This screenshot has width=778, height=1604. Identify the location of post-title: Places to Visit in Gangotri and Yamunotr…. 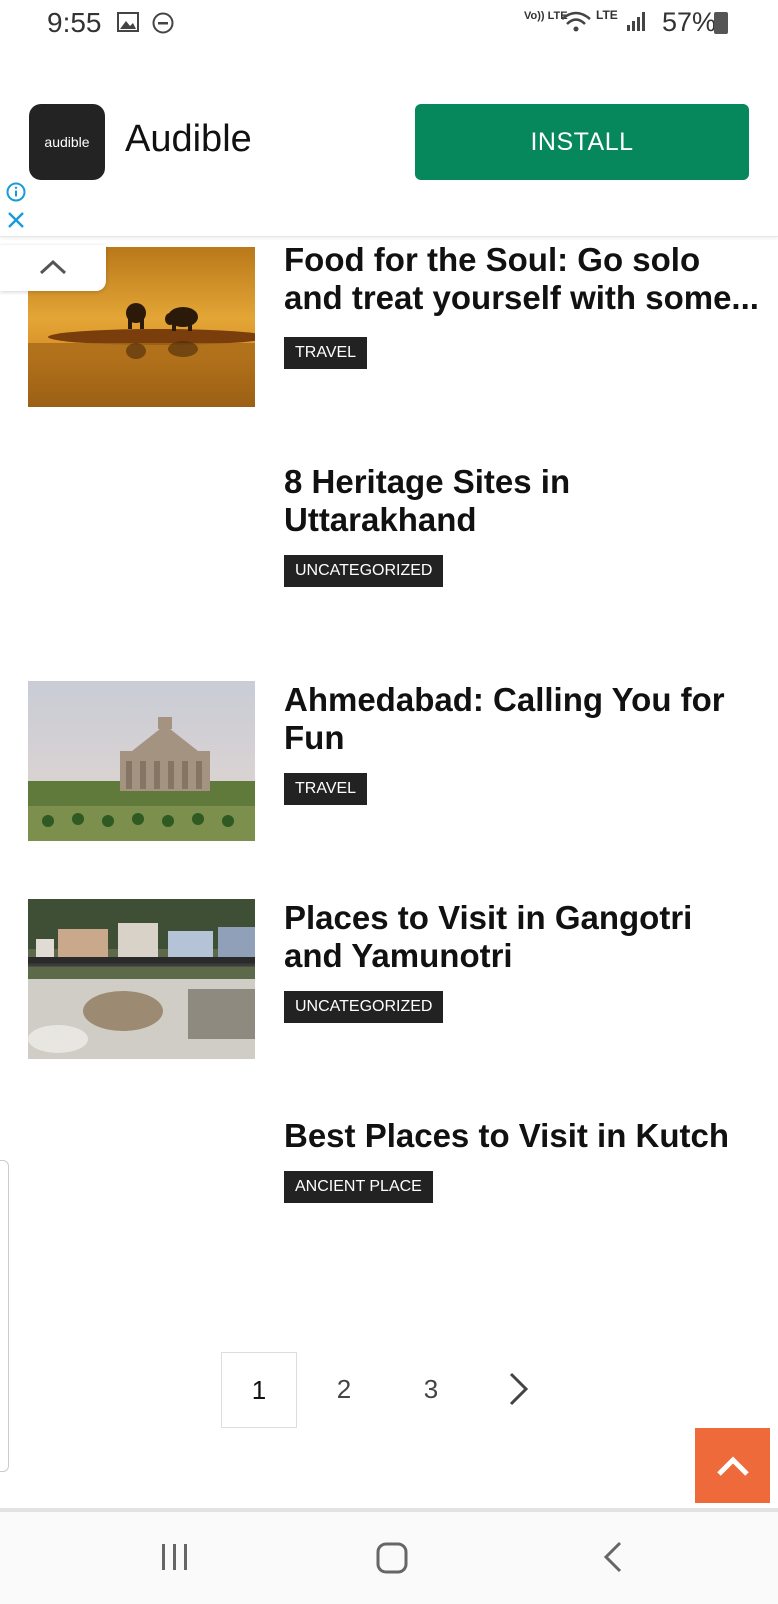
(522, 937).